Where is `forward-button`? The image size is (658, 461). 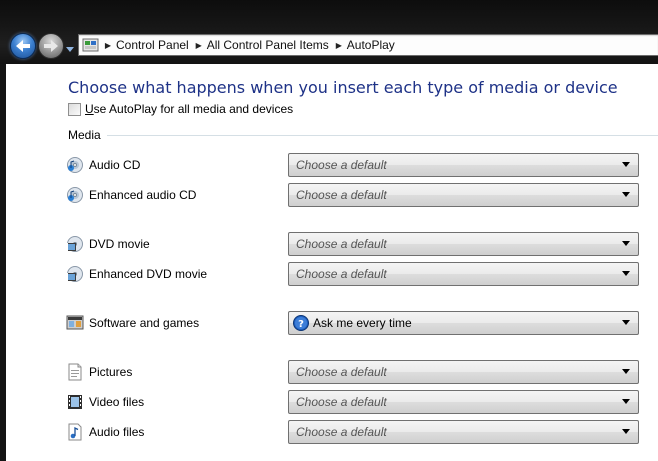
forward-button is located at coordinates (51, 46).